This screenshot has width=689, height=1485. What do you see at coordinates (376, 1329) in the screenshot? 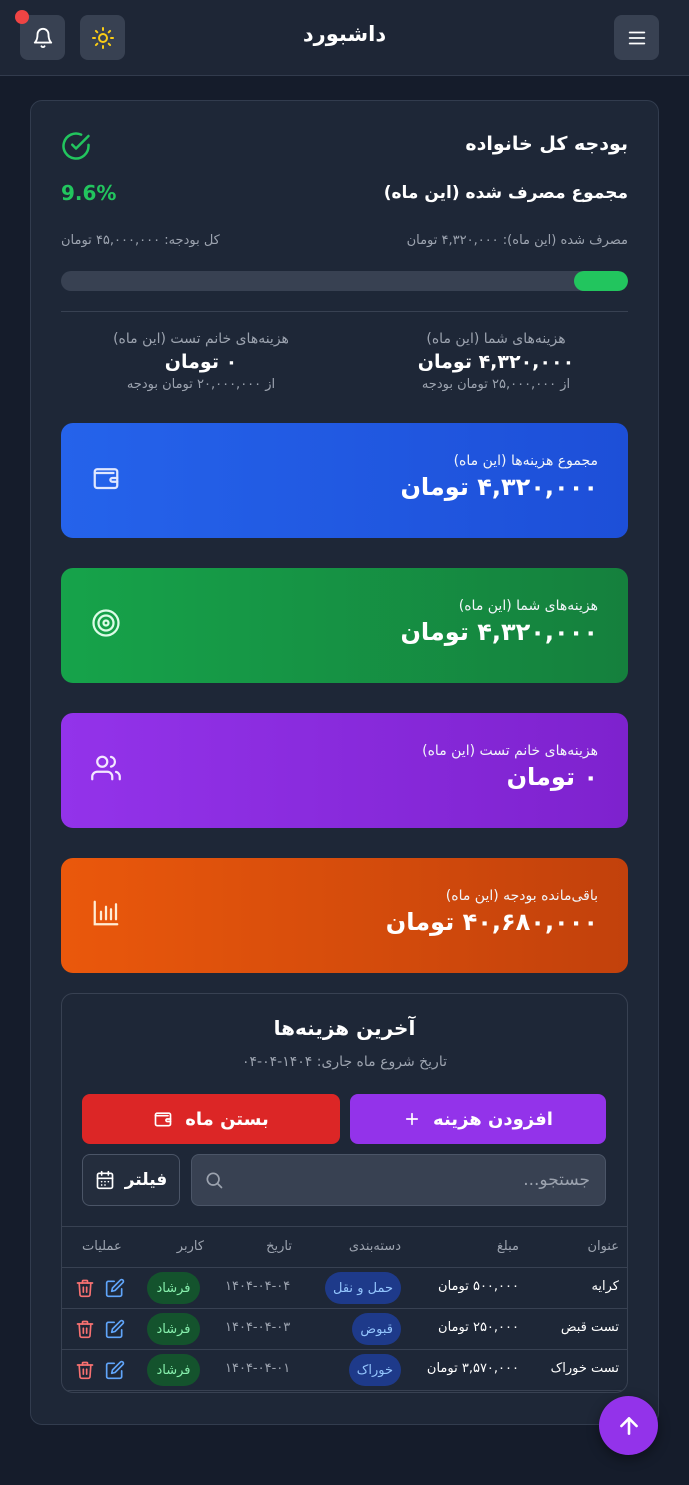
I see `category-badge: قبوض` at bounding box center [376, 1329].